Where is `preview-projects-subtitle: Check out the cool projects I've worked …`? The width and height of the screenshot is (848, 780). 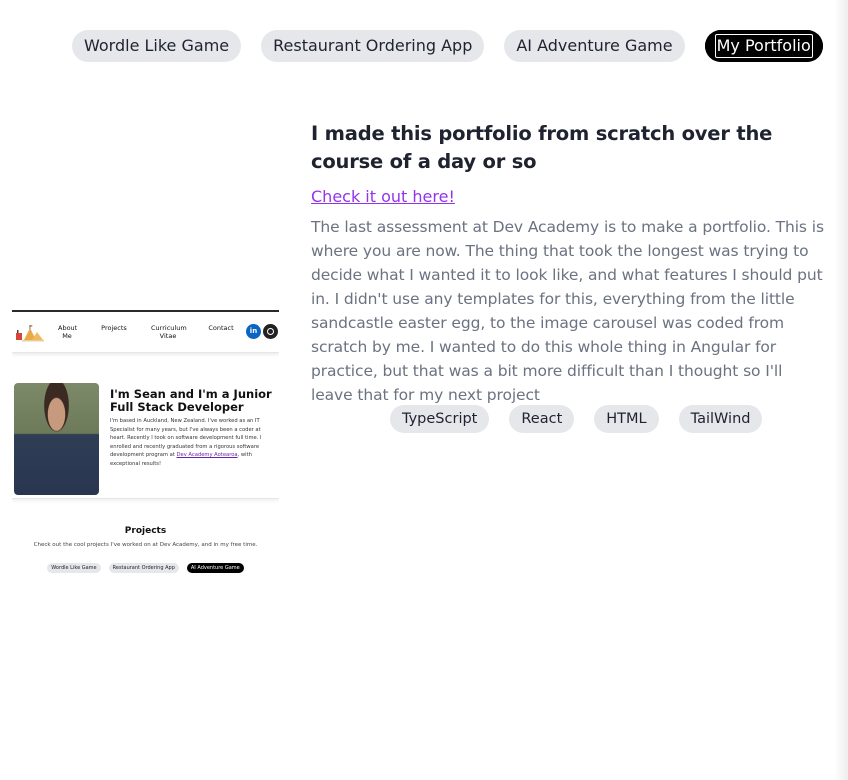
preview-projects-subtitle: Check out the cool projects I've worked … is located at coordinates (145, 545).